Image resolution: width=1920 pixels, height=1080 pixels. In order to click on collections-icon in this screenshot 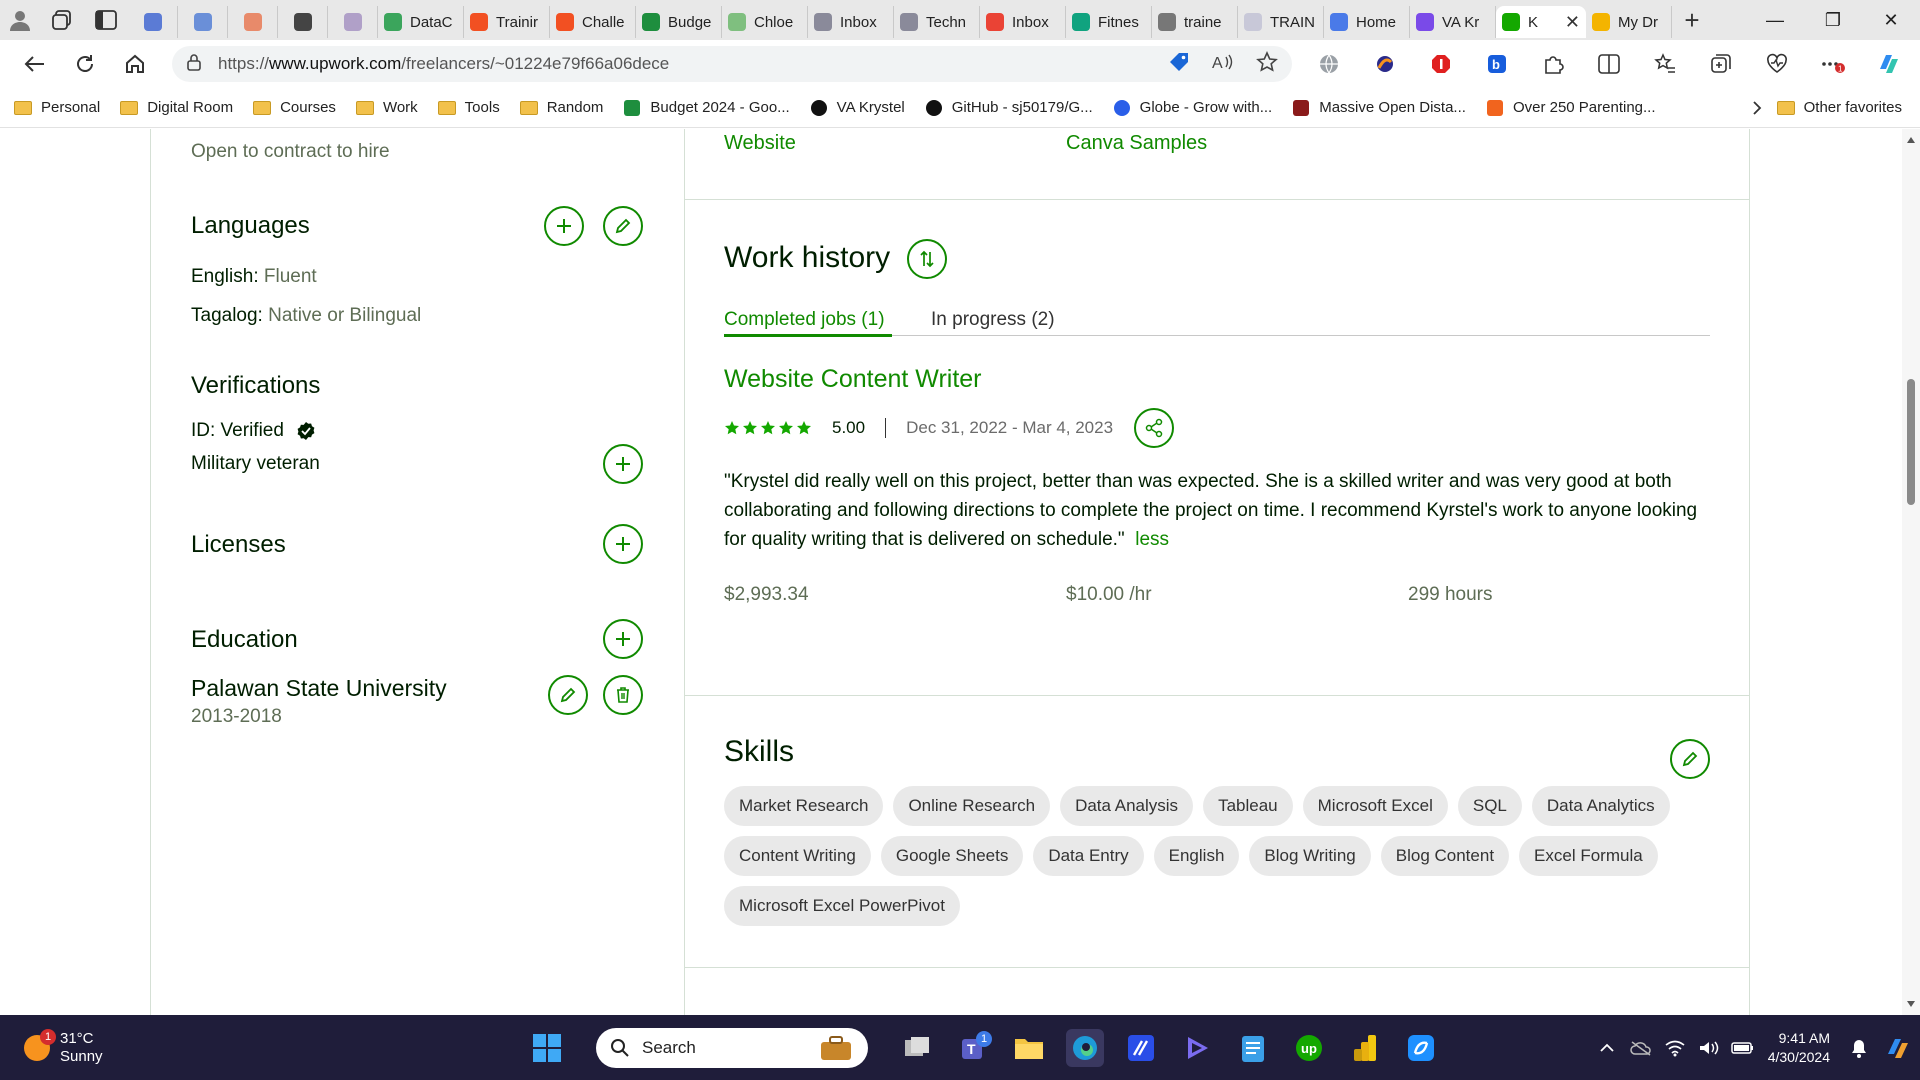, I will do `click(1721, 64)`.